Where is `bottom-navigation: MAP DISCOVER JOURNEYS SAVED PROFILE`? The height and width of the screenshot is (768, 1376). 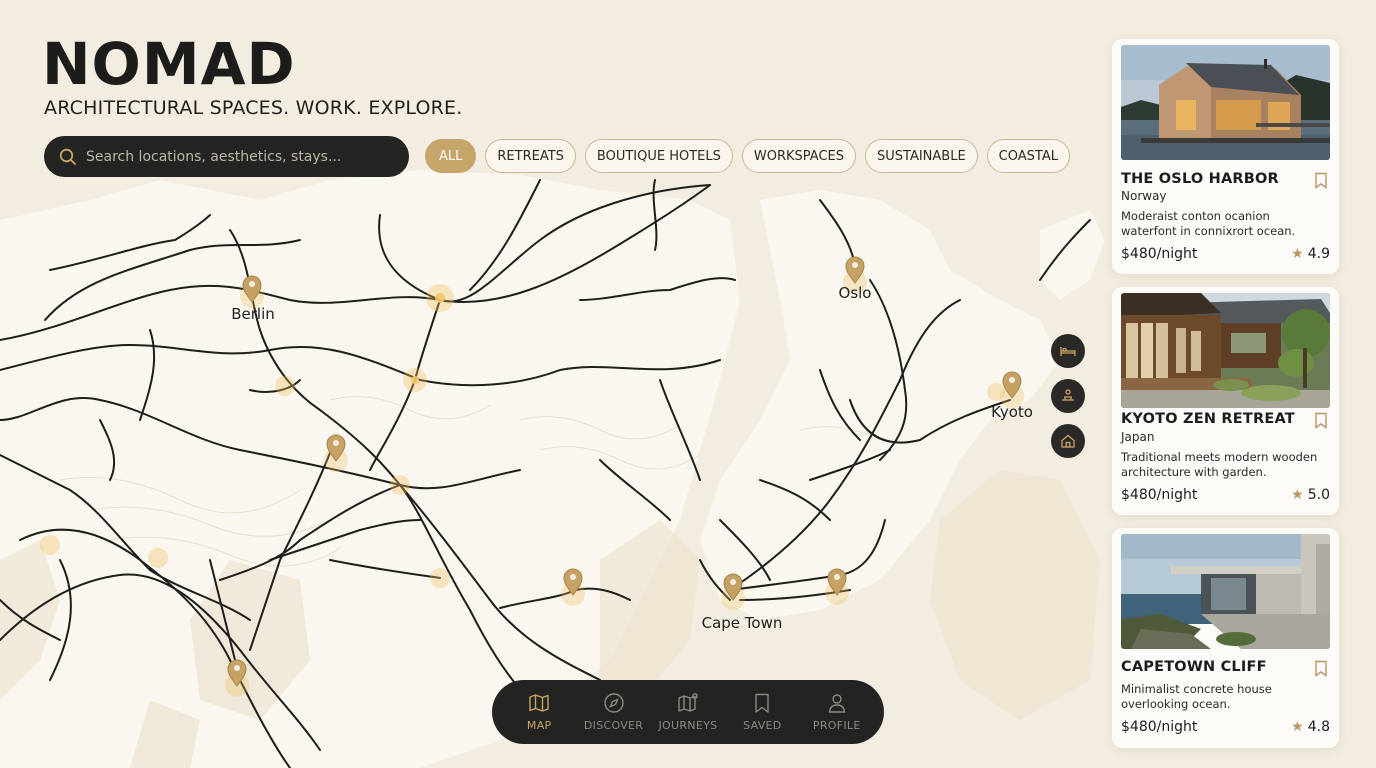 bottom-navigation: MAP DISCOVER JOURNEYS SAVED PROFILE is located at coordinates (688, 712).